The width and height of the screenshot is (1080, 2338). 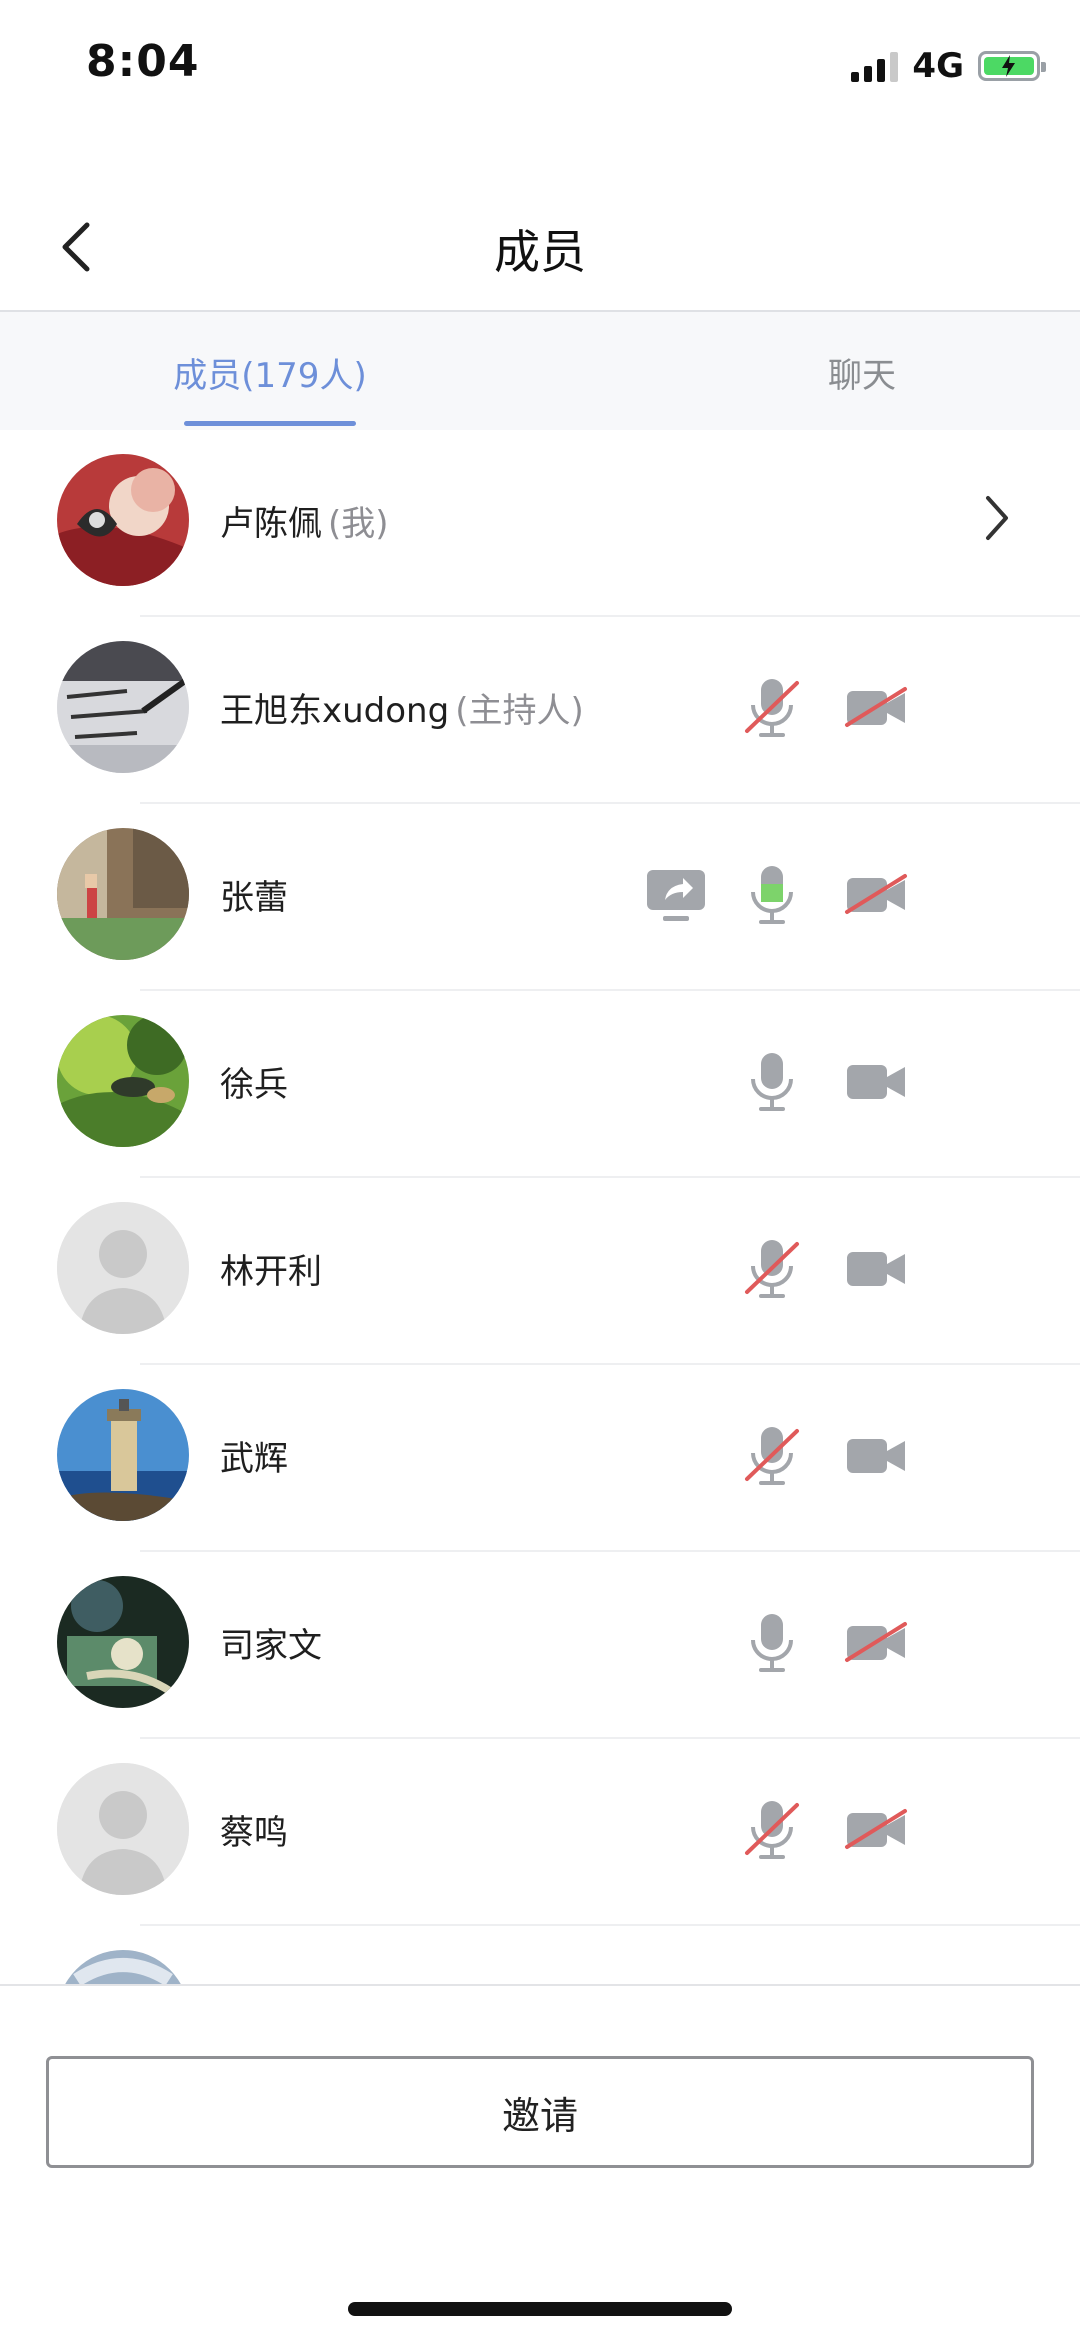 I want to click on navigation-bar: 成员, so click(x=540, y=246).